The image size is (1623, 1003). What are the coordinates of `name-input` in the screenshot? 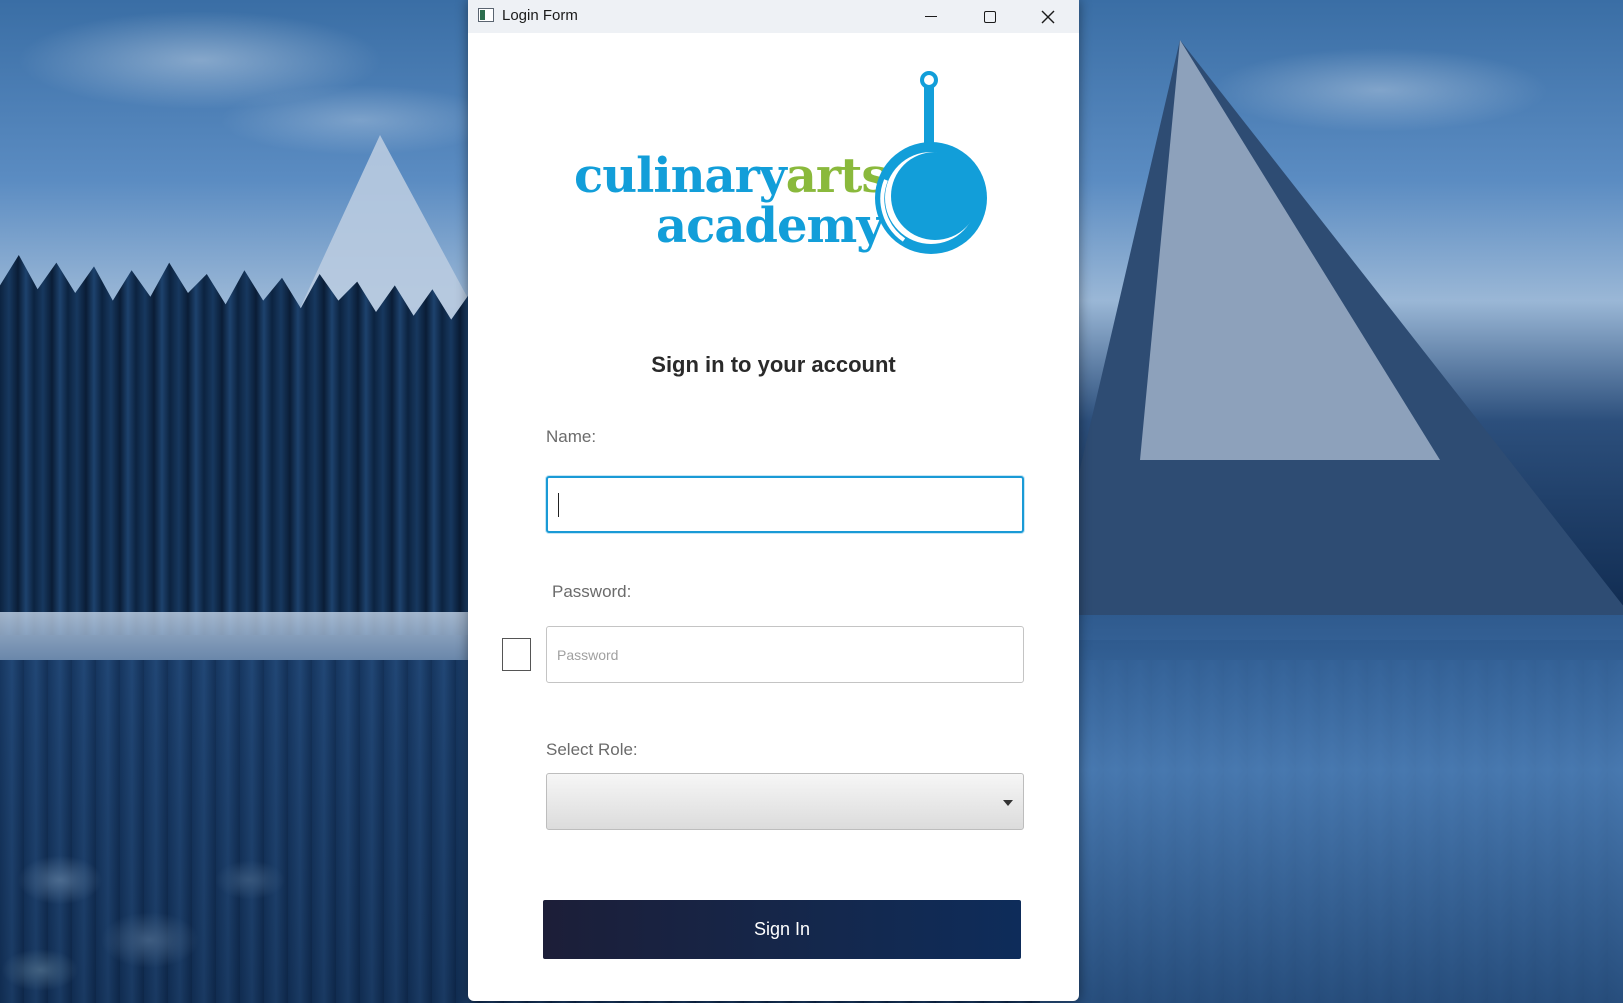 It's located at (785, 504).